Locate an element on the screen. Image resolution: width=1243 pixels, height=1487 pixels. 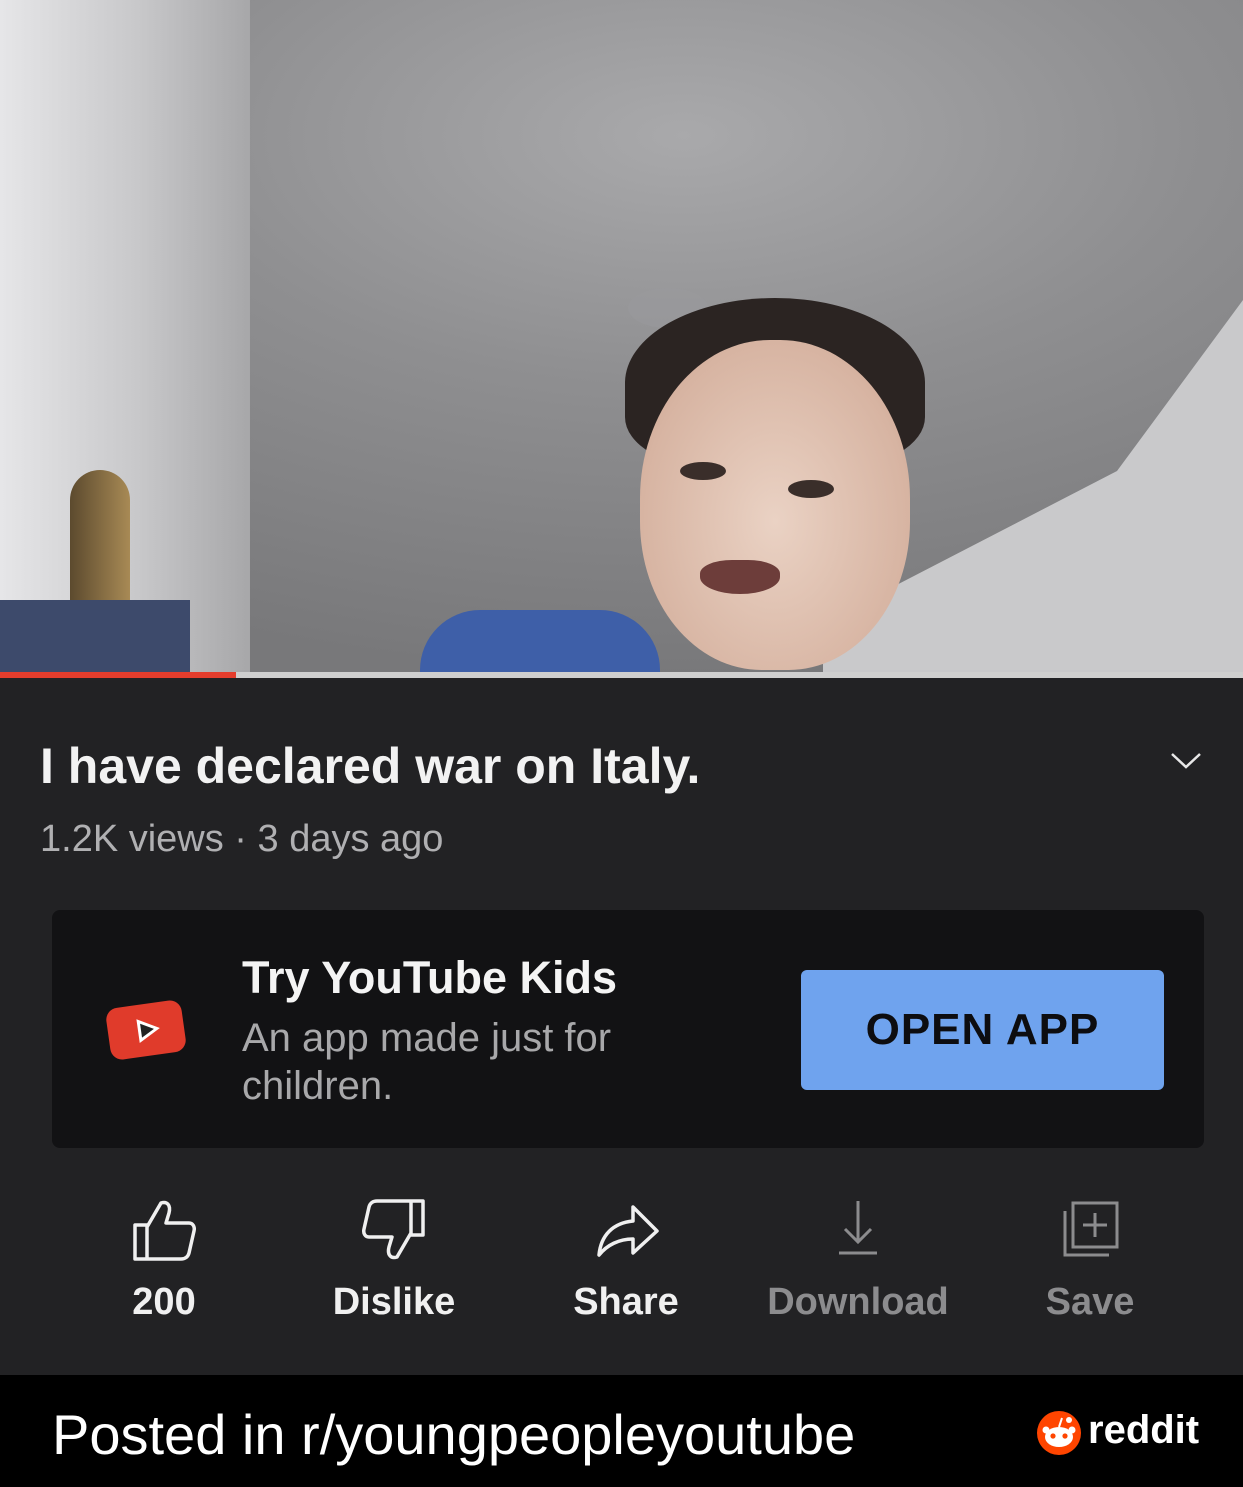
open-app-button: OPEN APP is located at coordinates (982, 1030).